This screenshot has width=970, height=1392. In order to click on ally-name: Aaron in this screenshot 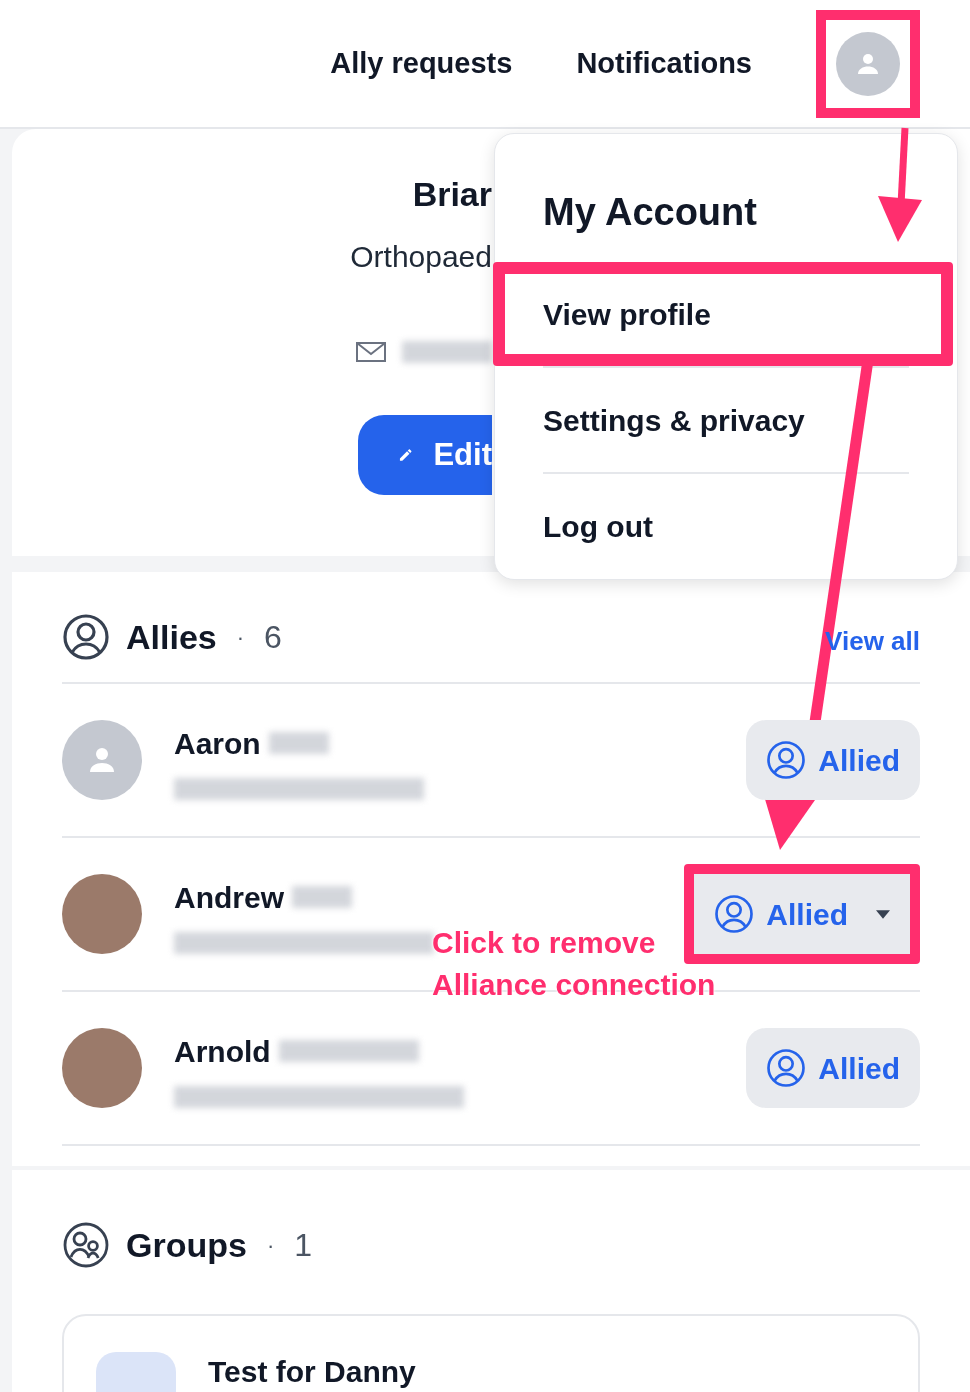, I will do `click(217, 743)`.